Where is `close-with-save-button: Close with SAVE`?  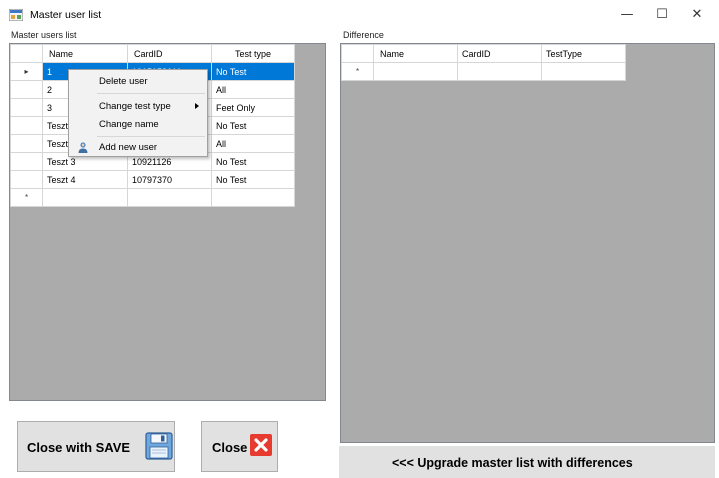 close-with-save-button: Close with SAVE is located at coordinates (96, 446).